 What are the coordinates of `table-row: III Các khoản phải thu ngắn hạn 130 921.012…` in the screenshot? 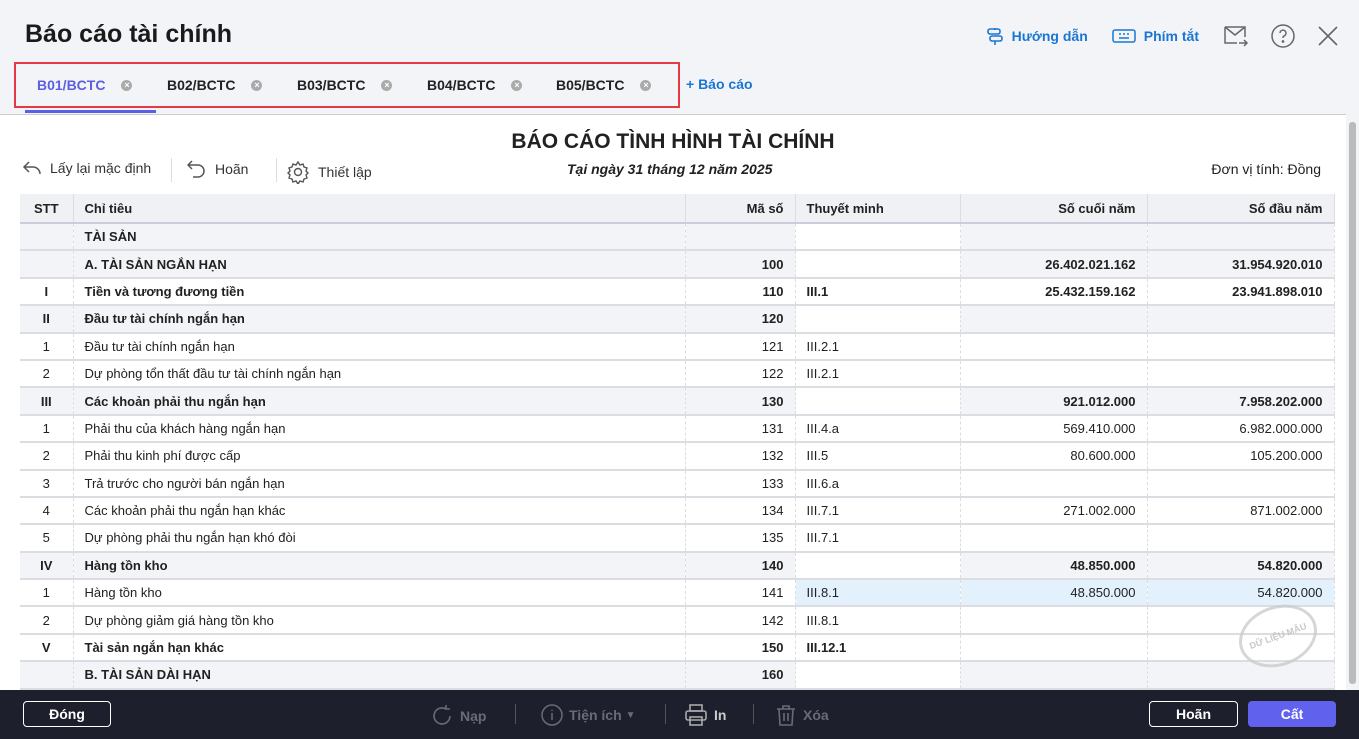 It's located at (677, 401).